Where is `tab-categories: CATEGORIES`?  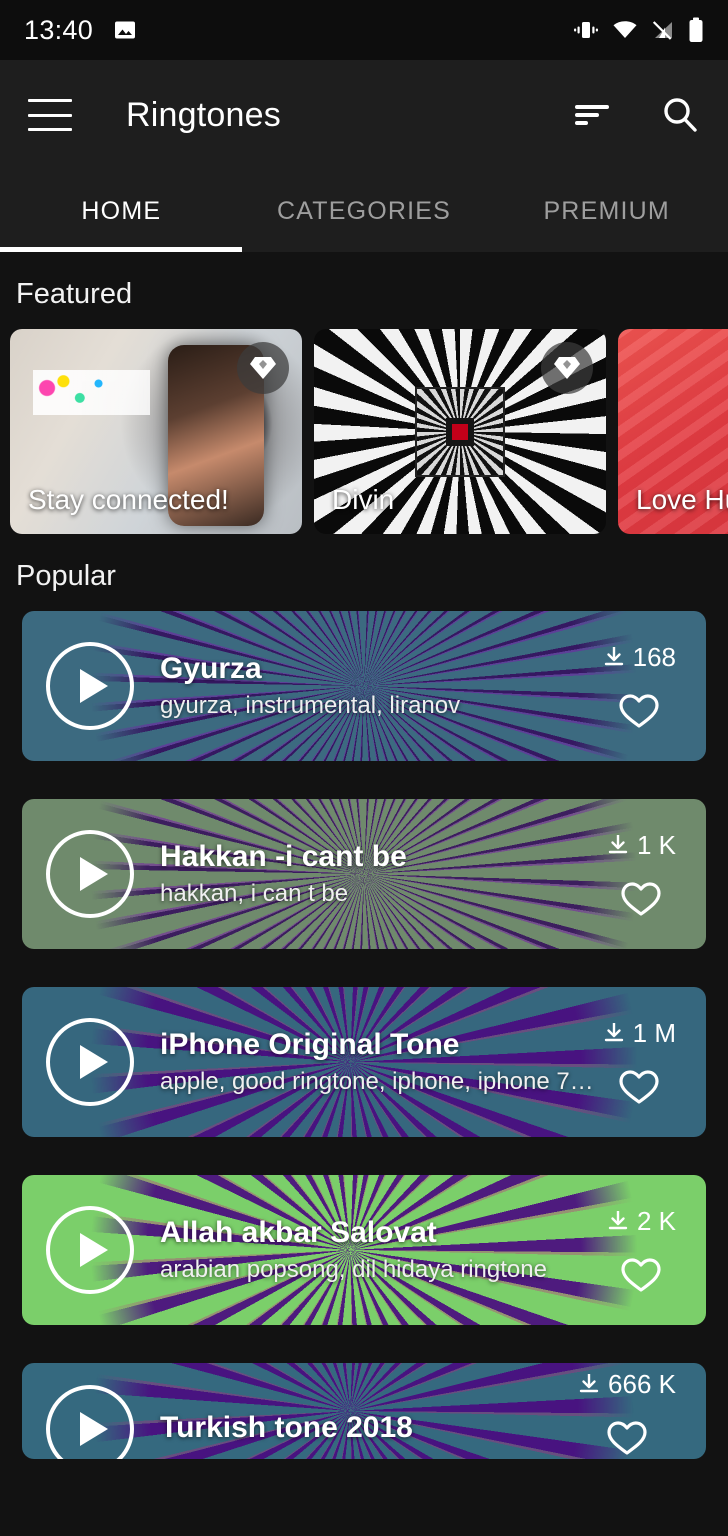 tab-categories: CATEGORIES is located at coordinates (364, 211).